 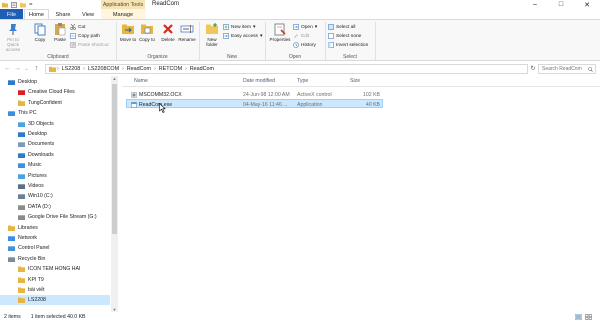 What do you see at coordinates (55, 196) in the screenshot?
I see `sidebar-item: Win10 (C:)` at bounding box center [55, 196].